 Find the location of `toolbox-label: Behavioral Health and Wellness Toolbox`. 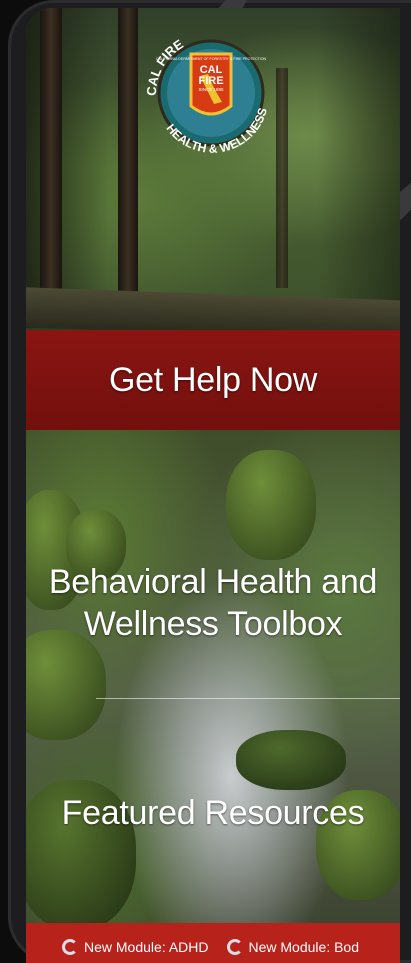

toolbox-label: Behavioral Health and Wellness Toolbox is located at coordinates (213, 603).